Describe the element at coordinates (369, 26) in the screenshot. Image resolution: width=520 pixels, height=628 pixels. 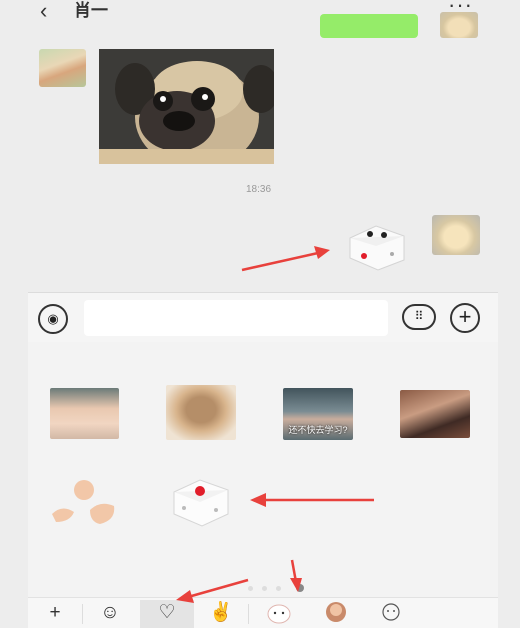
I see `sent-message-bubble` at that location.